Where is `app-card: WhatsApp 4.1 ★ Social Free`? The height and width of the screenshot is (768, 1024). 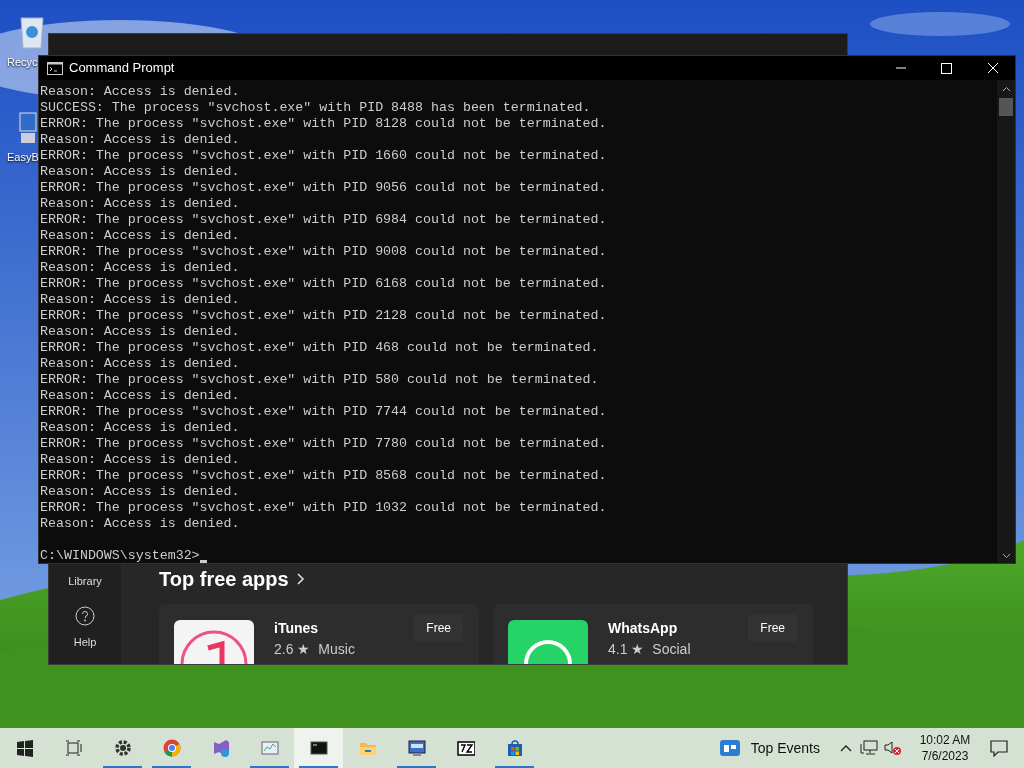
app-card: WhatsApp 4.1 ★ Social Free is located at coordinates (653, 634).